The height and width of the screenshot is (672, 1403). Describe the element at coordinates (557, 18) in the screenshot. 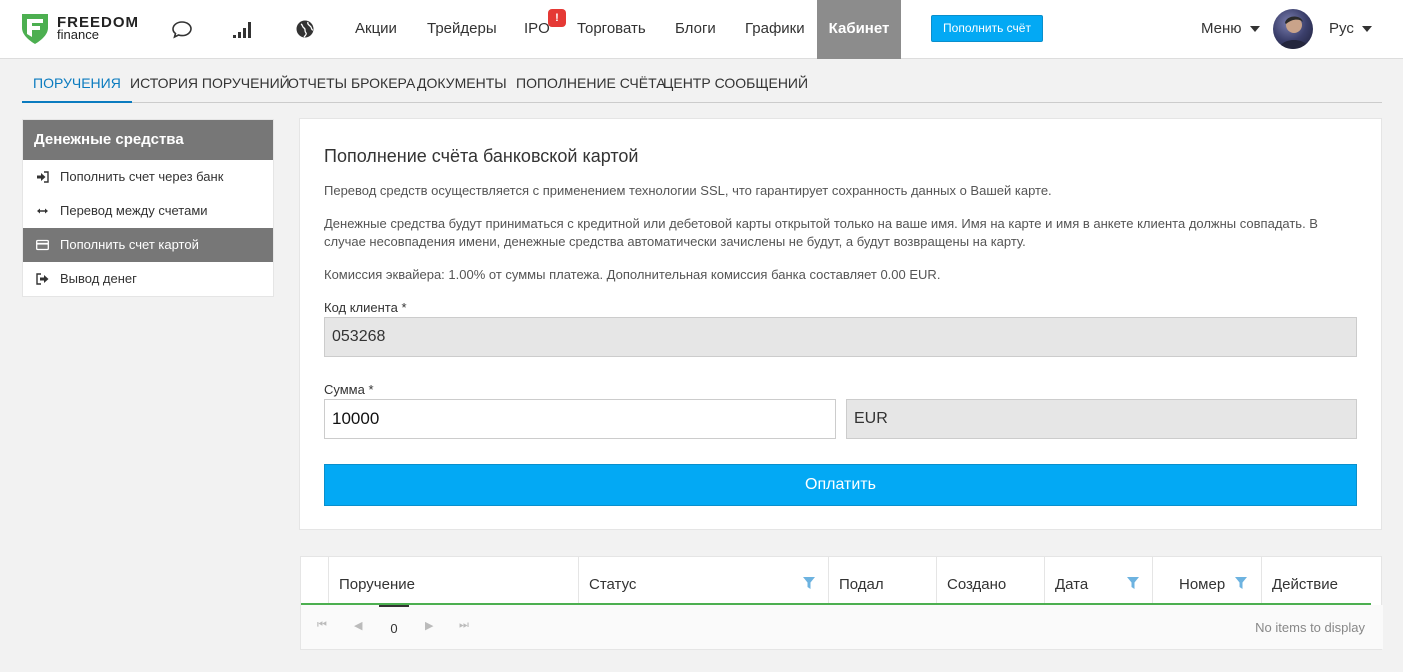

I see `ipo-alert-badge: !` at that location.